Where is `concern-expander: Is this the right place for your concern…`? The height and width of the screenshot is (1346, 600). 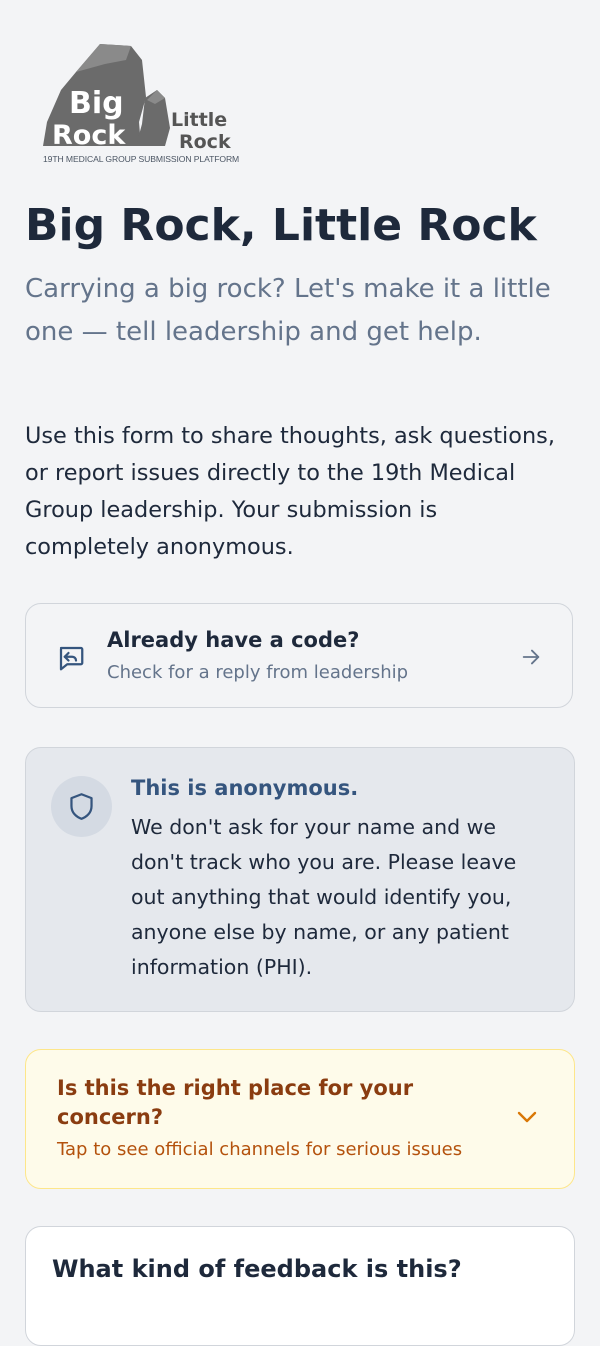
concern-expander: Is this the right place for your concern… is located at coordinates (300, 1119).